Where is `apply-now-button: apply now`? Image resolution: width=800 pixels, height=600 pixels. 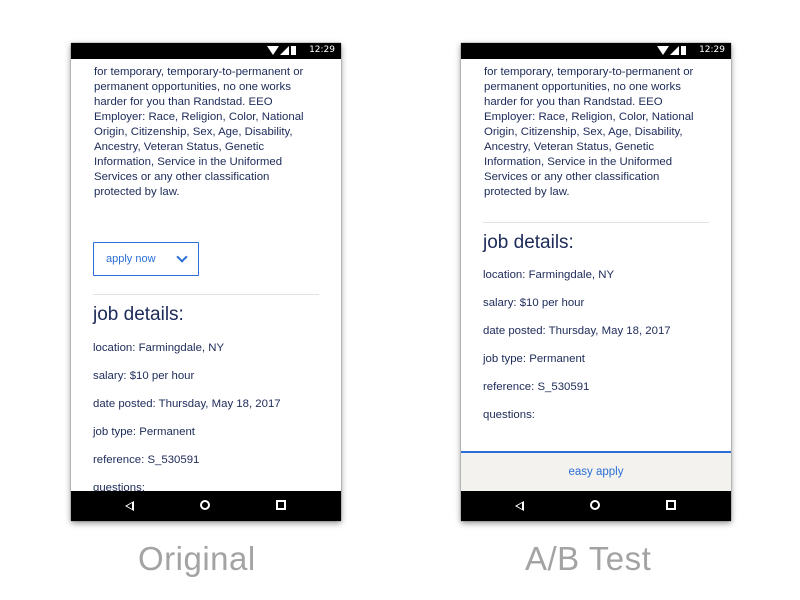
apply-now-button: apply now is located at coordinates (146, 259).